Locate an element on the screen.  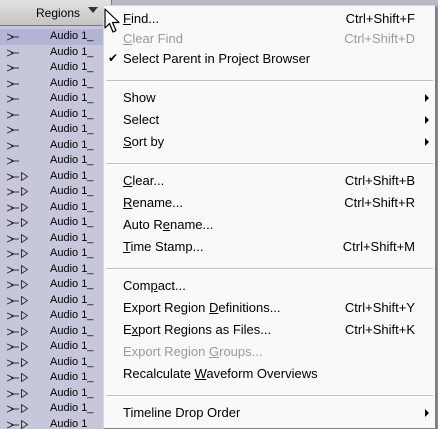
checkmark-icon: ✔ is located at coordinates (113, 58).